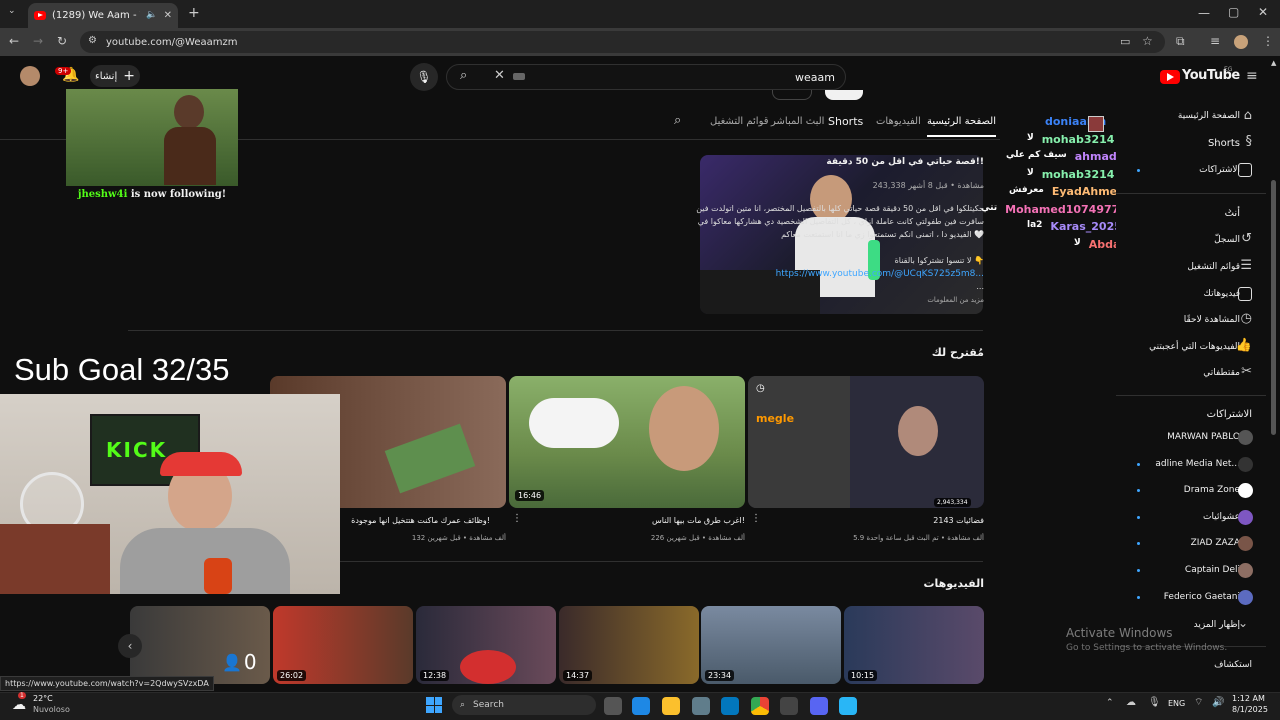  What do you see at coordinates (866, 520) in the screenshot?
I see `for-you-title-3: فضائيات 2143` at bounding box center [866, 520].